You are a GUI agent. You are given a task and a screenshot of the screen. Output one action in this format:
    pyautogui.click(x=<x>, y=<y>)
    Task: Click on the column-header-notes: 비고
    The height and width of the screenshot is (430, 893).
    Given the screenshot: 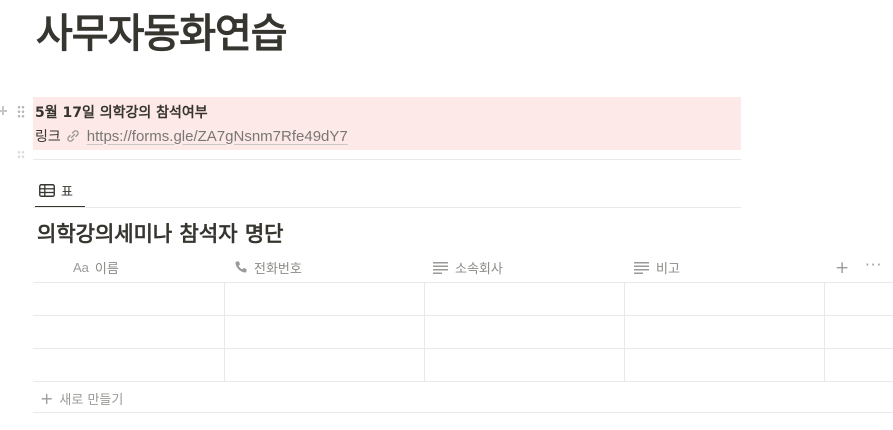 What is the action you would take?
    pyautogui.click(x=657, y=267)
    